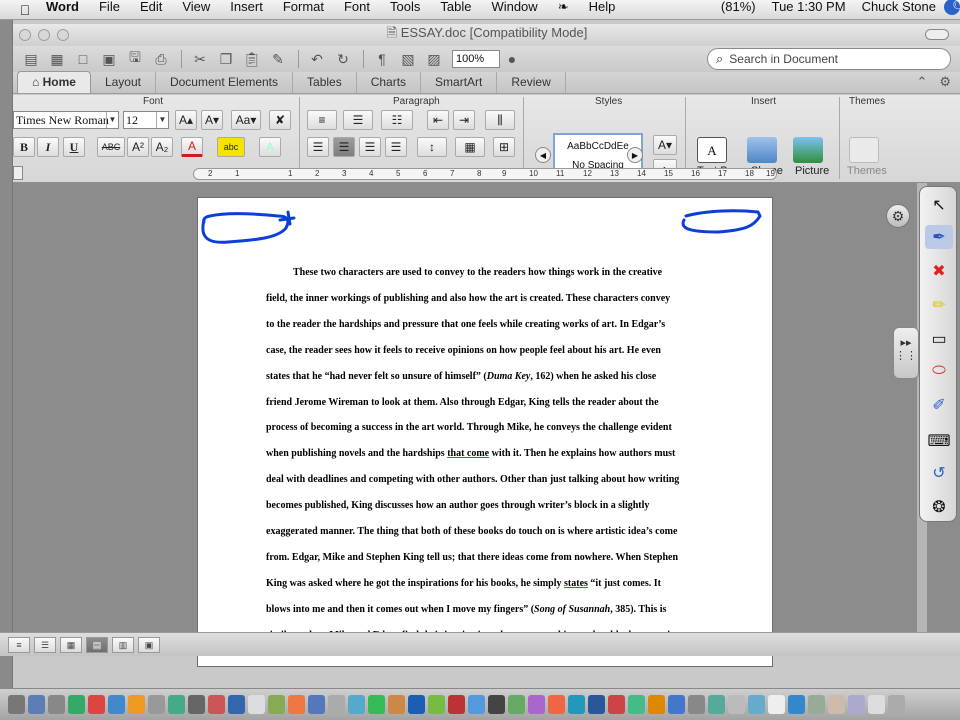 Image resolution: width=960 pixels, height=720 pixels. What do you see at coordinates (280, 120) in the screenshot?
I see `clear-formatting-button: ✘` at bounding box center [280, 120].